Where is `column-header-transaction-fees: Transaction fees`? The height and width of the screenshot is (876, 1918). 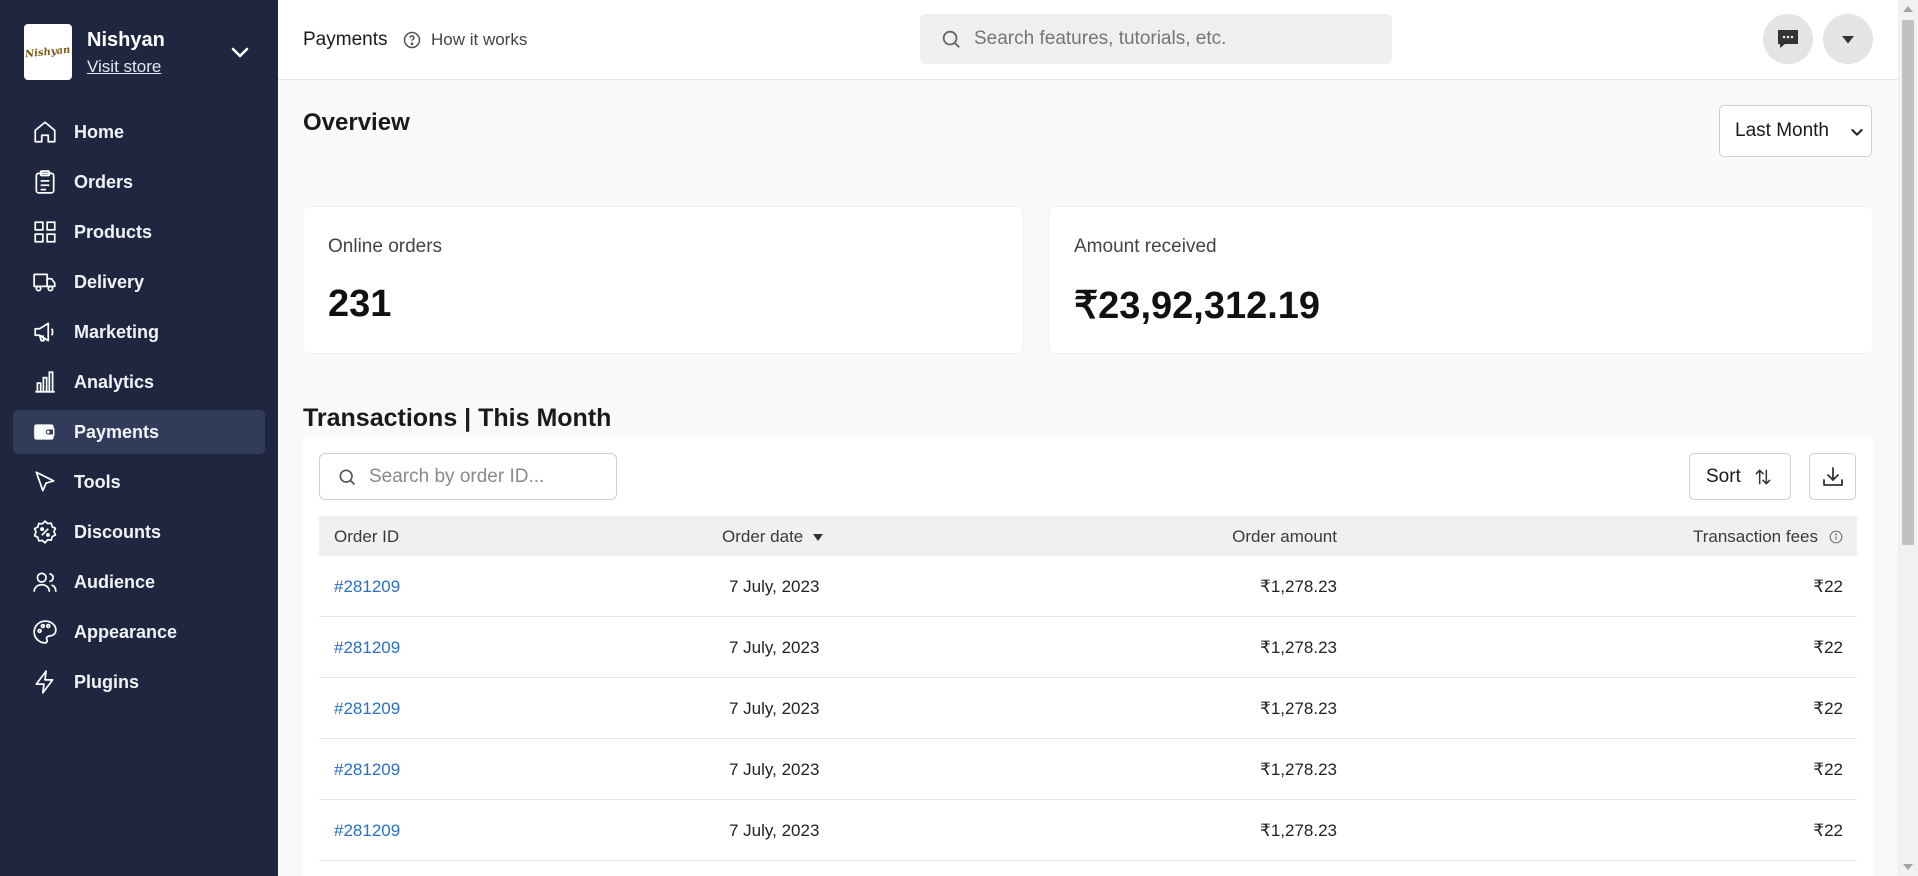
column-header-transaction-fees: Transaction fees is located at coordinates (1768, 537).